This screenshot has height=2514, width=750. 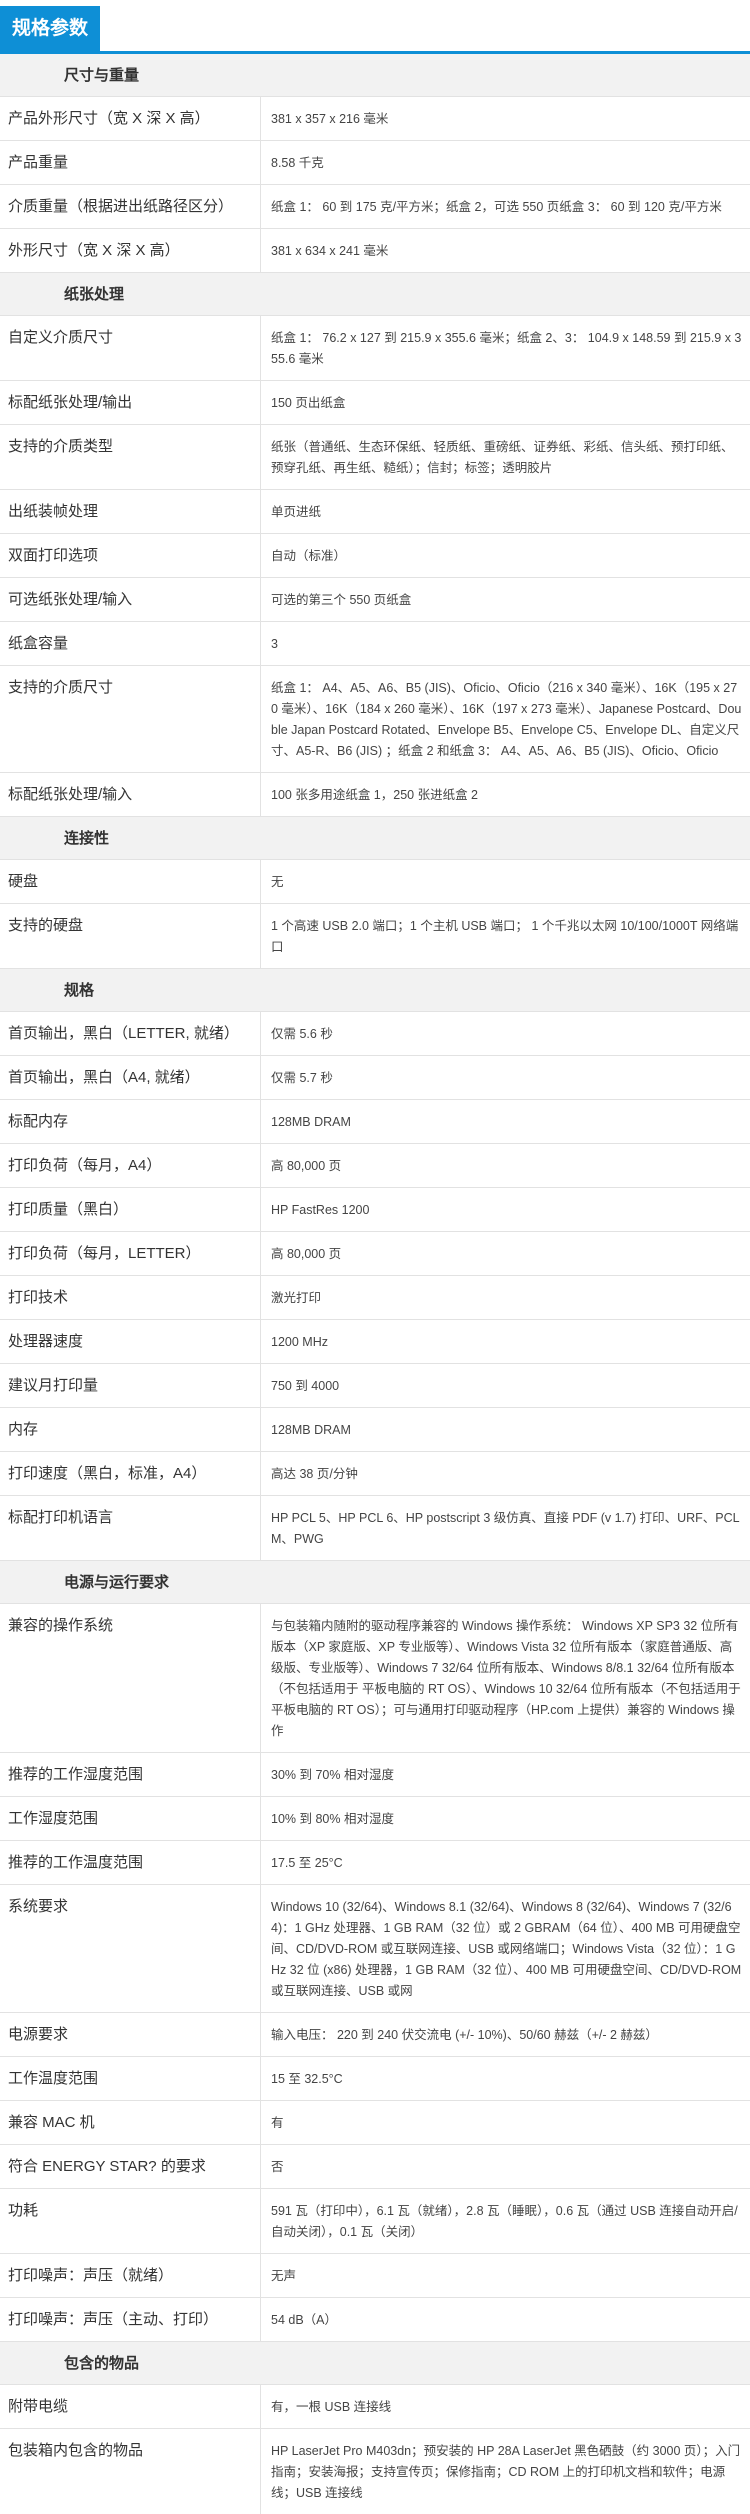 I want to click on spec-row: 推荐的工作湿度范围 30% 到 70% 相对湿度, so click(x=375, y=1775).